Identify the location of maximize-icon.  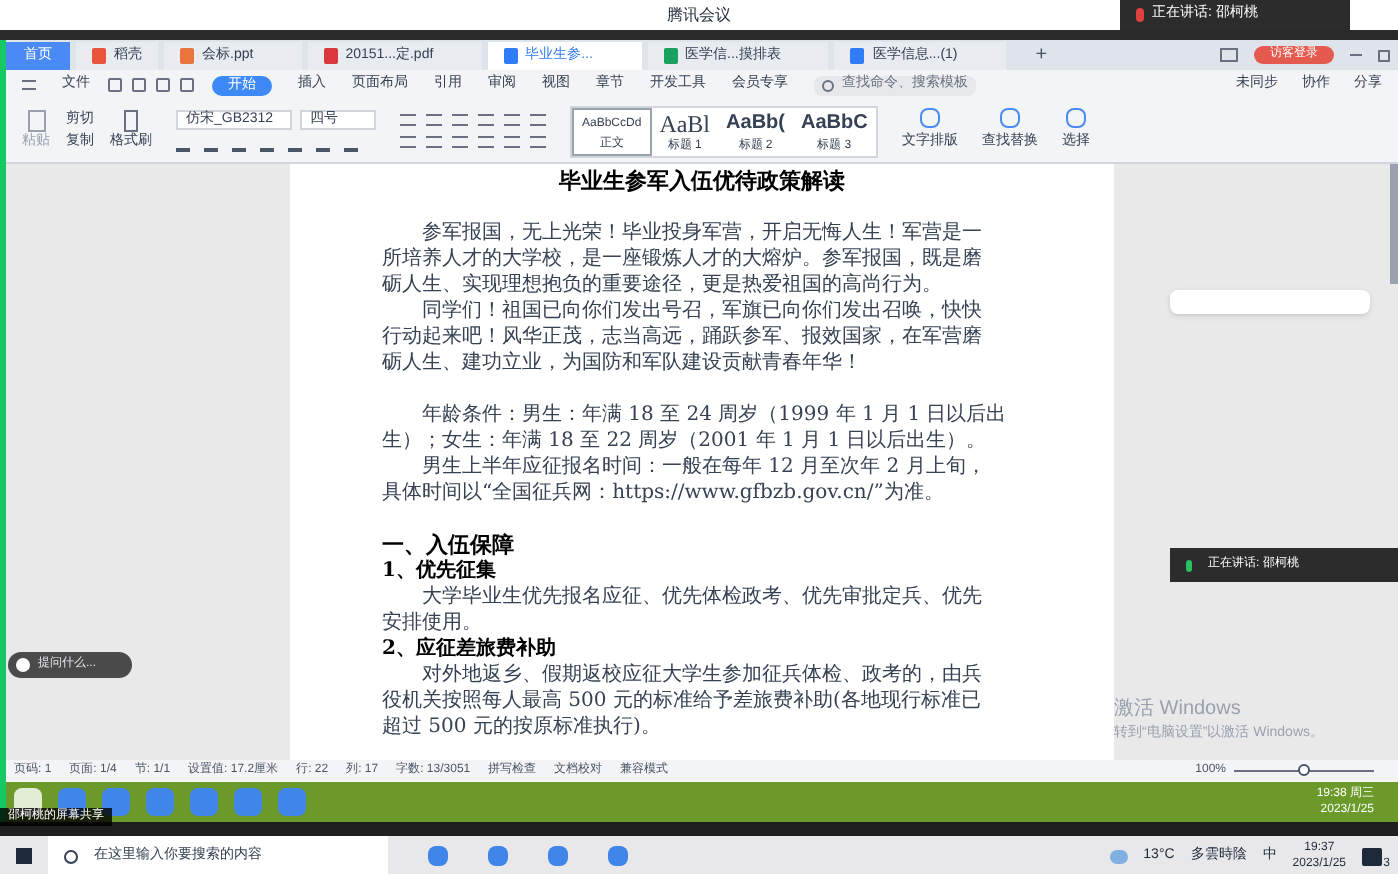
(1384, 55).